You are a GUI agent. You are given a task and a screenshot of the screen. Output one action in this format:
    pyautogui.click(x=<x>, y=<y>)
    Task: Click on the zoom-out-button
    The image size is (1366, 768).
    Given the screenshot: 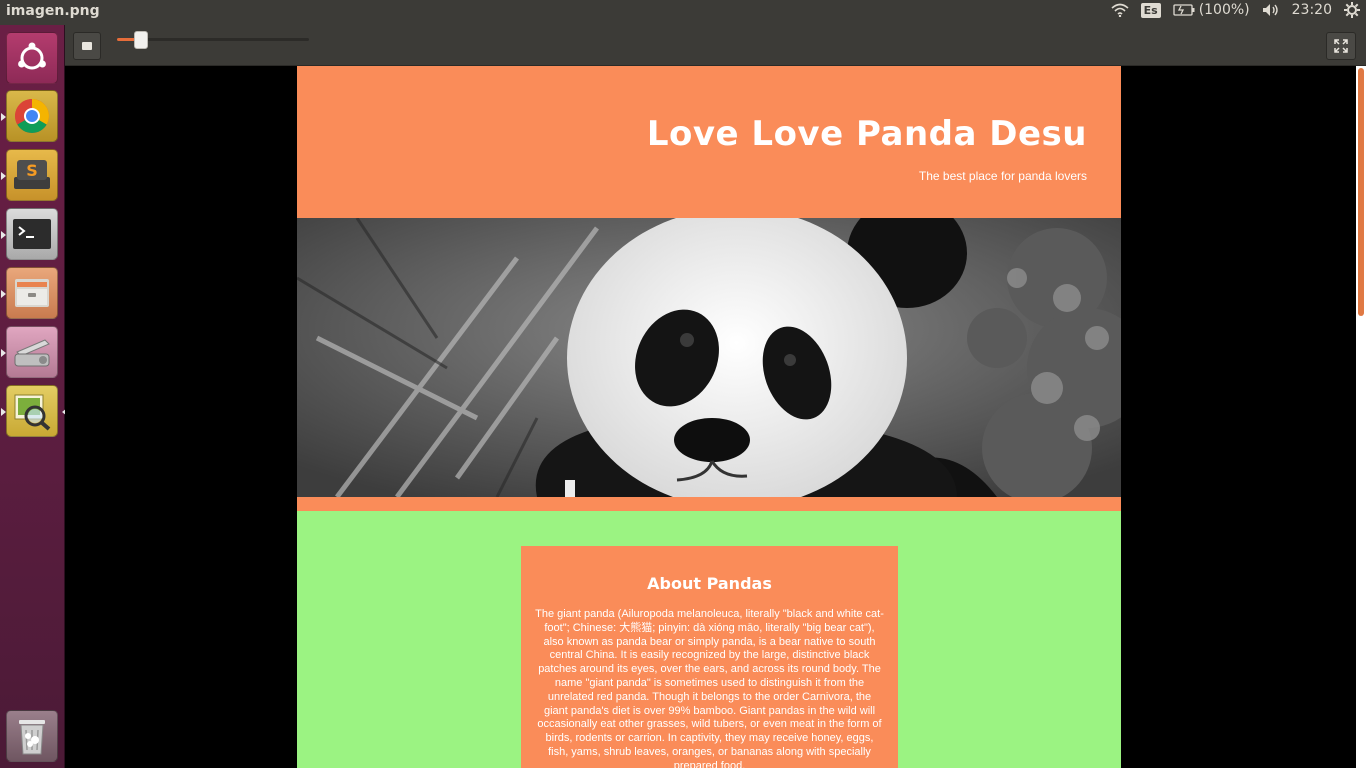 What is the action you would take?
    pyautogui.click(x=87, y=46)
    